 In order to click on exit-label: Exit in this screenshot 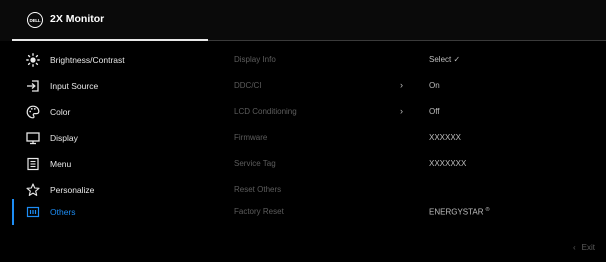, I will do `click(588, 247)`.